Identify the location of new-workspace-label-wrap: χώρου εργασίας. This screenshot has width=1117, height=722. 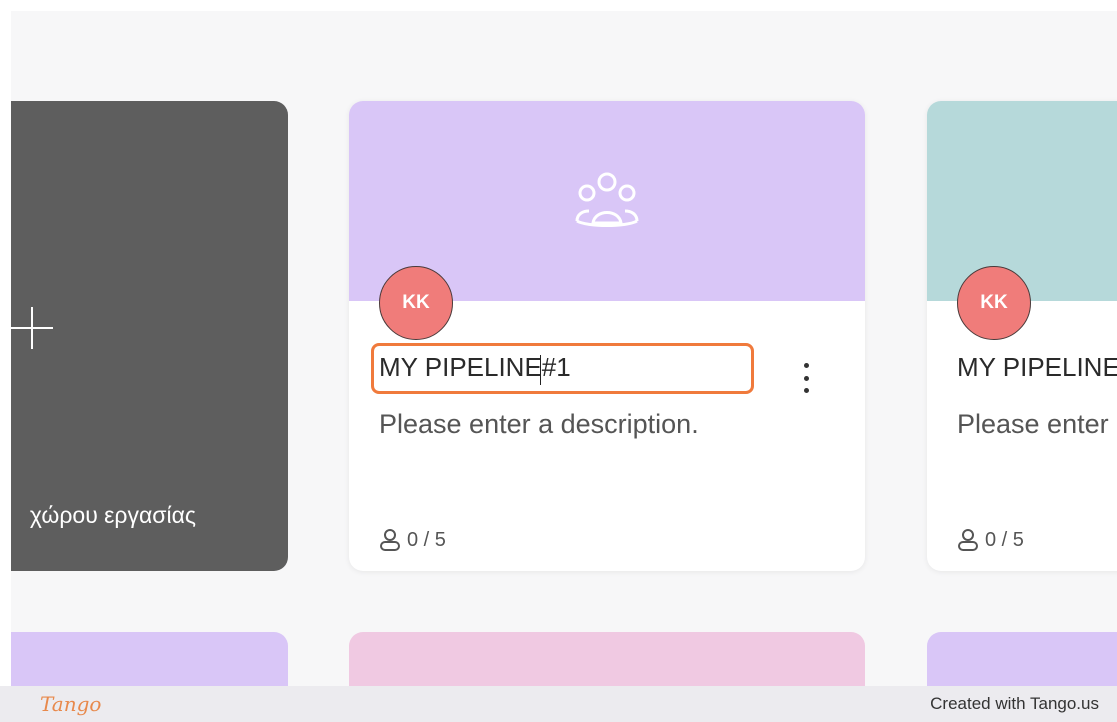
(103, 515).